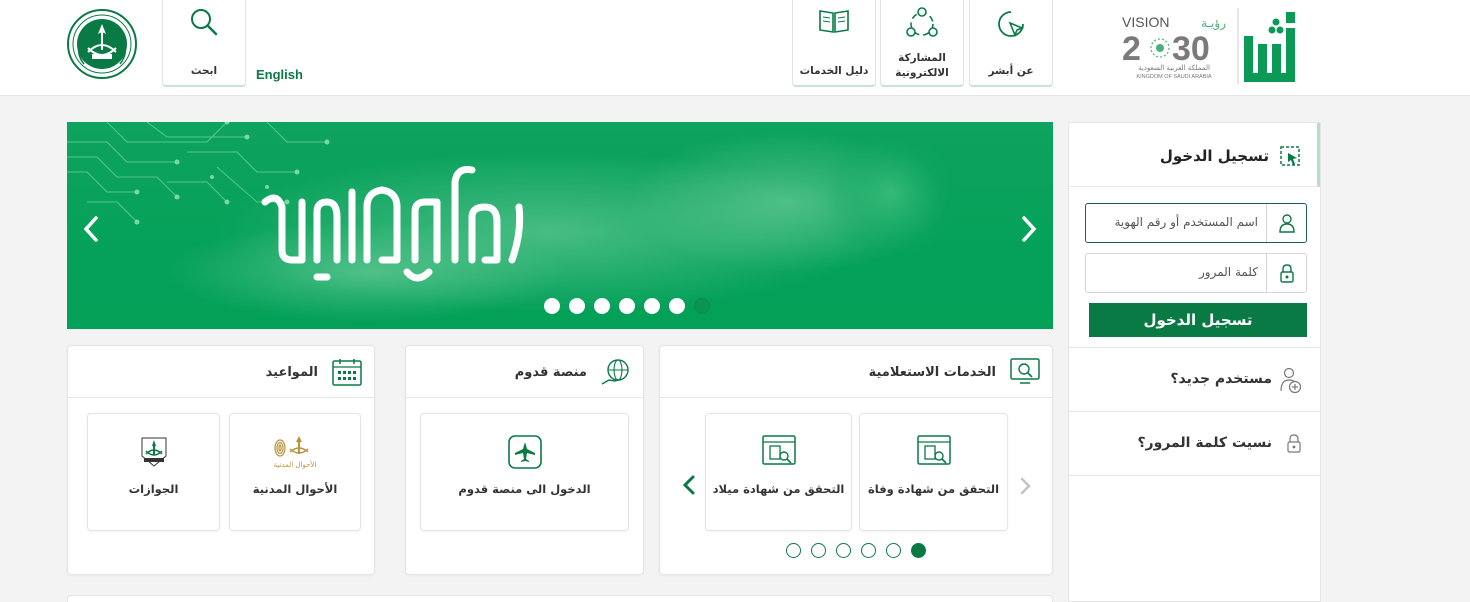 This screenshot has height=602, width=1470. Describe the element at coordinates (295, 452) in the screenshot. I see `civil-affairs-logo: الأحوال المدنية` at that location.